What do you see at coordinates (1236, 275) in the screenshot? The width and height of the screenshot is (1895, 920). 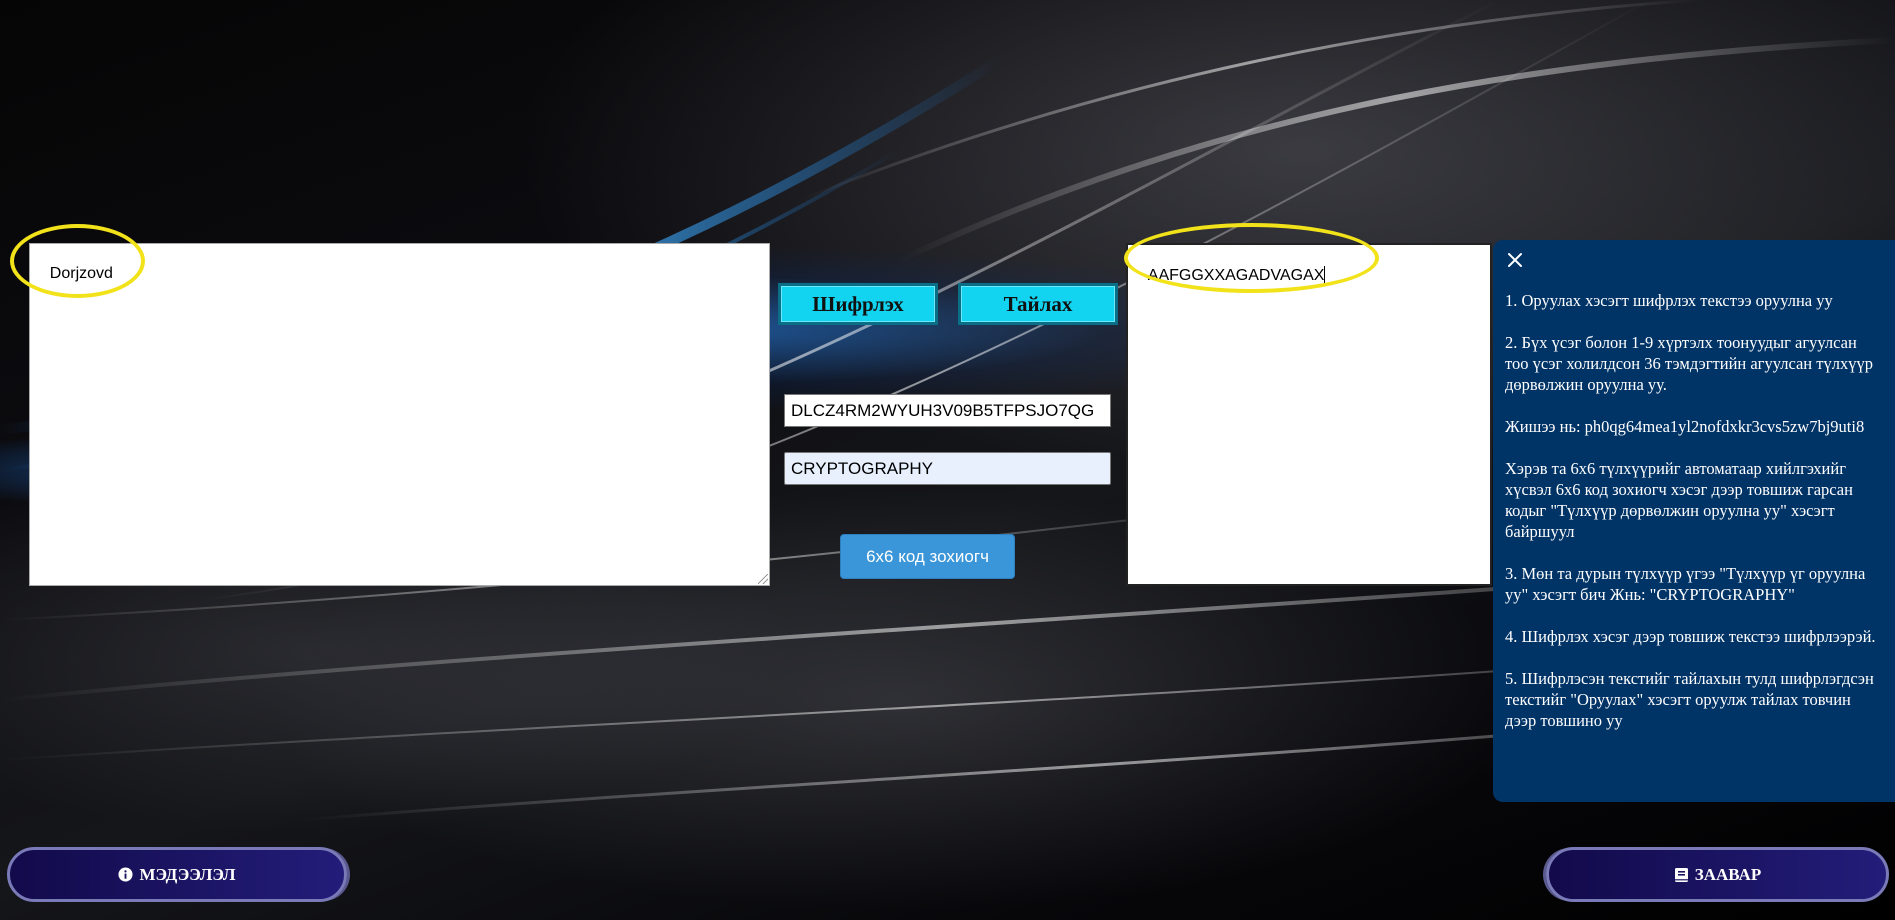 I see `ciphertext-value: AAFGGXXAGADVAGAX` at bounding box center [1236, 275].